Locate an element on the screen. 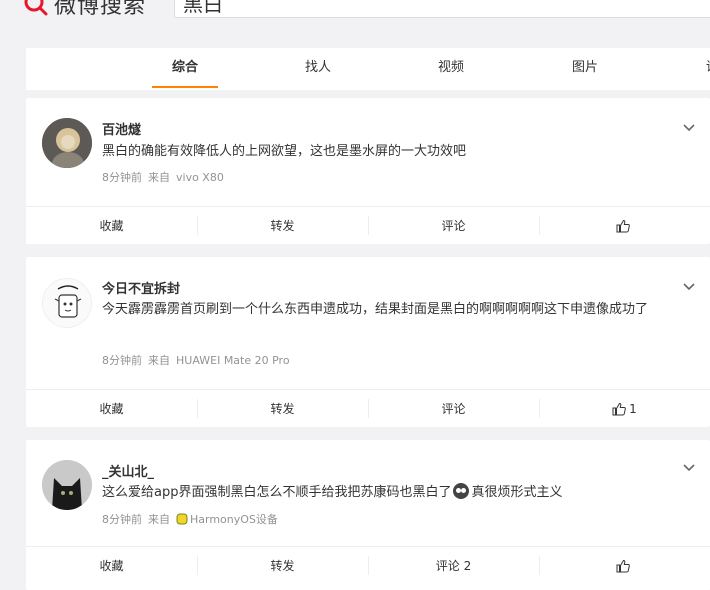 The height and width of the screenshot is (590, 710). user-name: 百池燧 is located at coordinates (121, 128).